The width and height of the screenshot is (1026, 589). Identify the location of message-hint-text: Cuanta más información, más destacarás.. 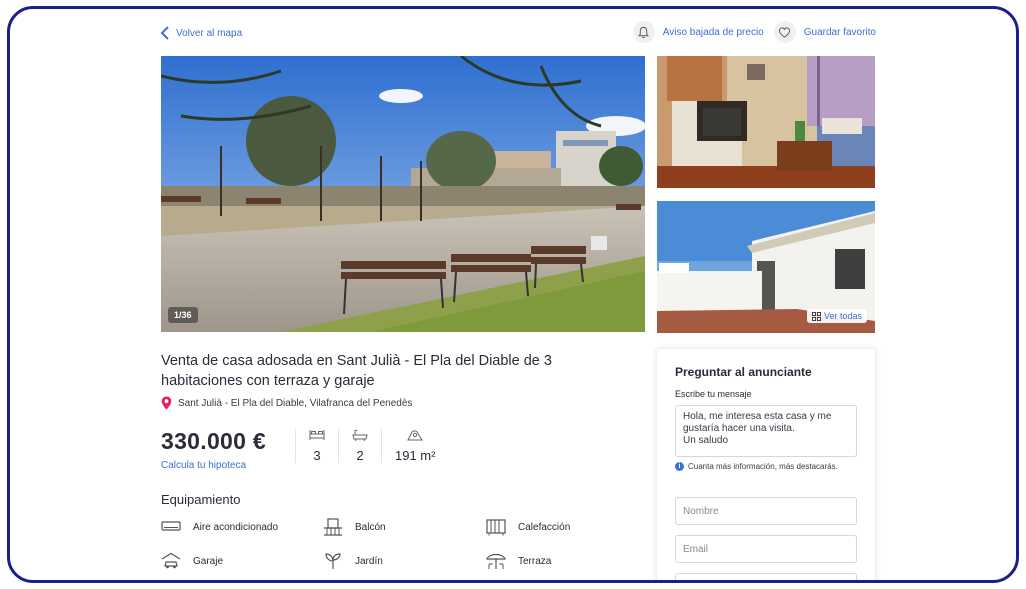
(763, 466).